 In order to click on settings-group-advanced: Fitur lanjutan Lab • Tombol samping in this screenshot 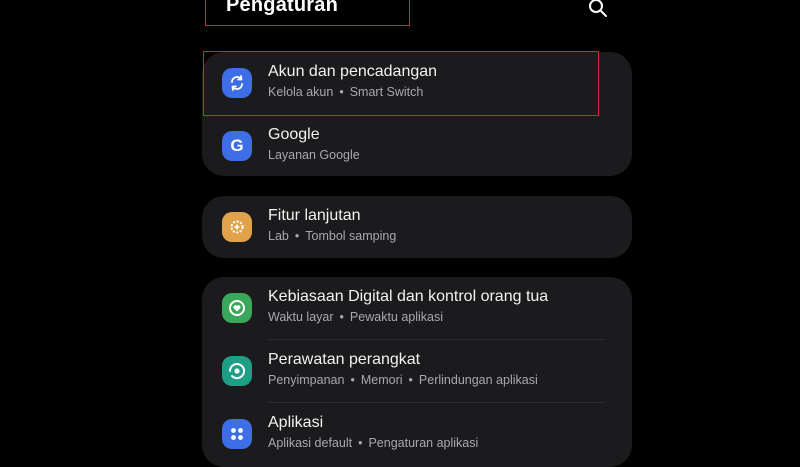, I will do `click(417, 227)`.